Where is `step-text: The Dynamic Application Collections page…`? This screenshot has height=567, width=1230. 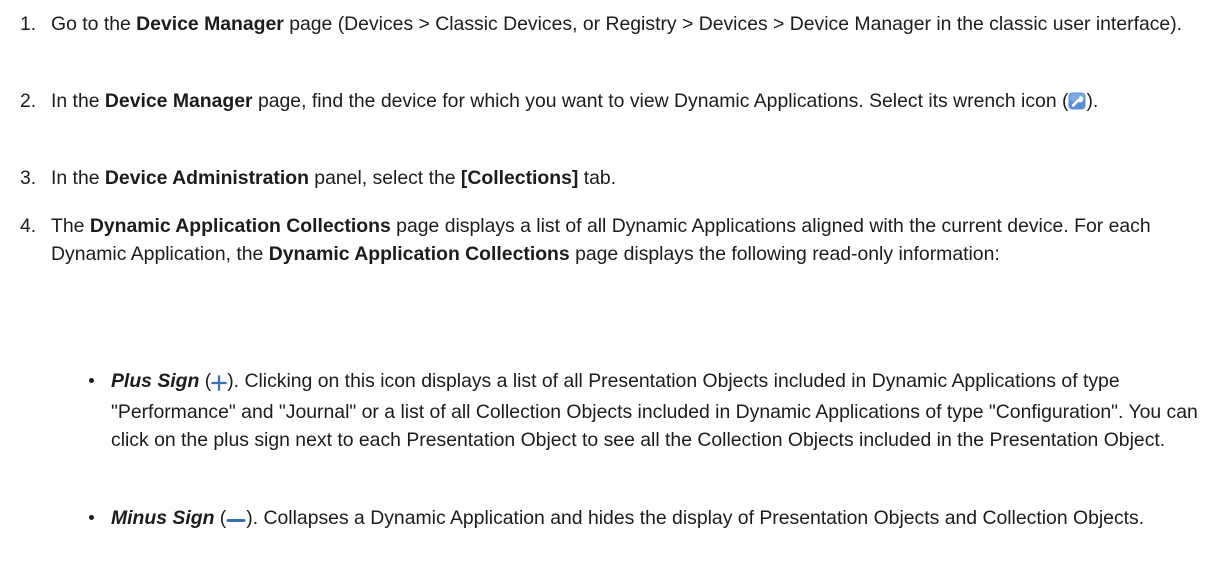
step-text: The Dynamic Application Collections page… is located at coordinates (630, 240).